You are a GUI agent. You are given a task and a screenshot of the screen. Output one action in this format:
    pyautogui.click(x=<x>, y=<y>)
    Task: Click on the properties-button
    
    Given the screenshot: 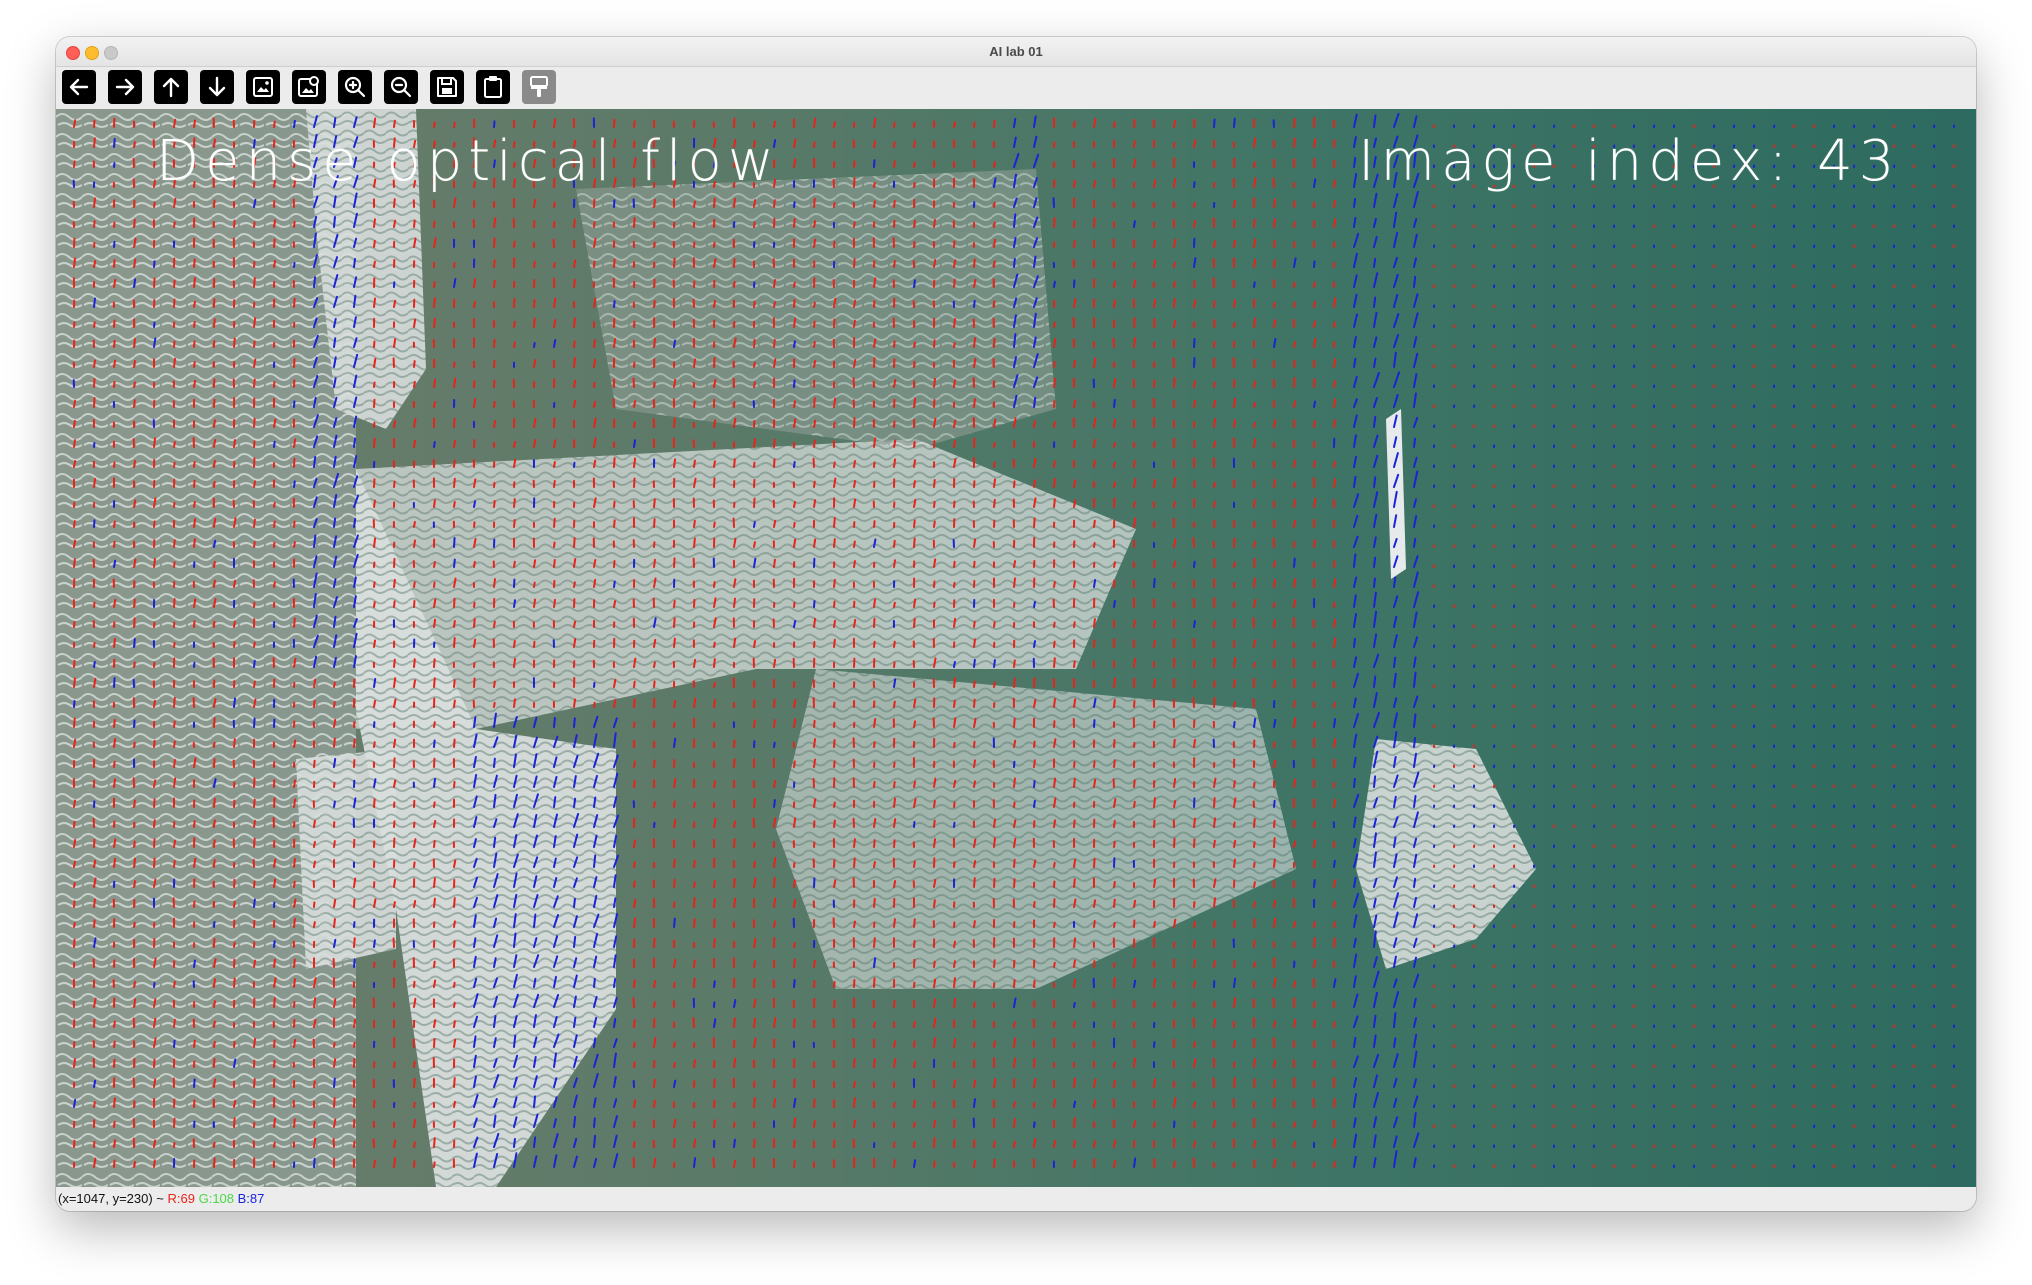 What is the action you would take?
    pyautogui.click(x=539, y=87)
    